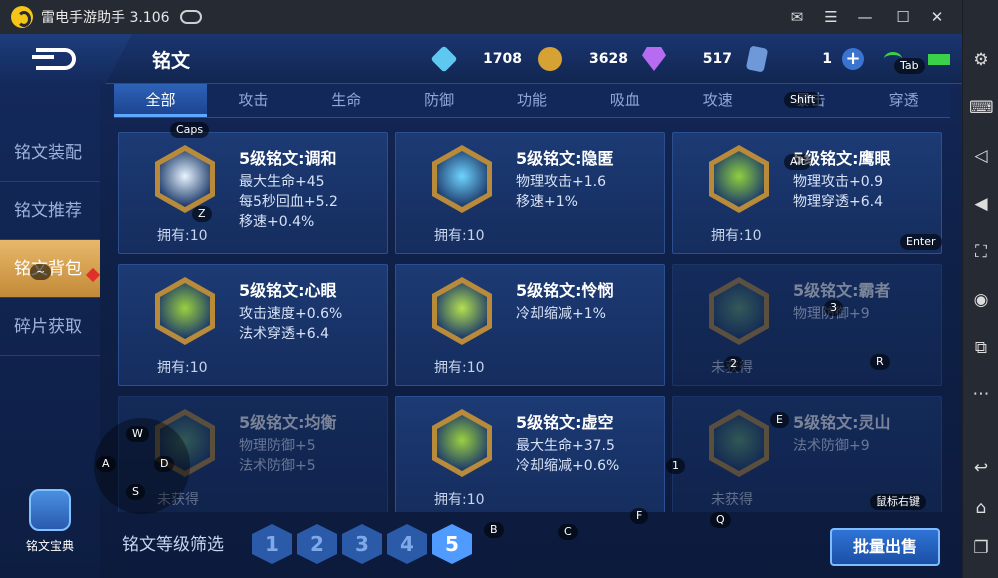 The width and height of the screenshot is (998, 578). Describe the element at coordinates (532, 100) in the screenshot. I see `tab-4: 功能` at that location.